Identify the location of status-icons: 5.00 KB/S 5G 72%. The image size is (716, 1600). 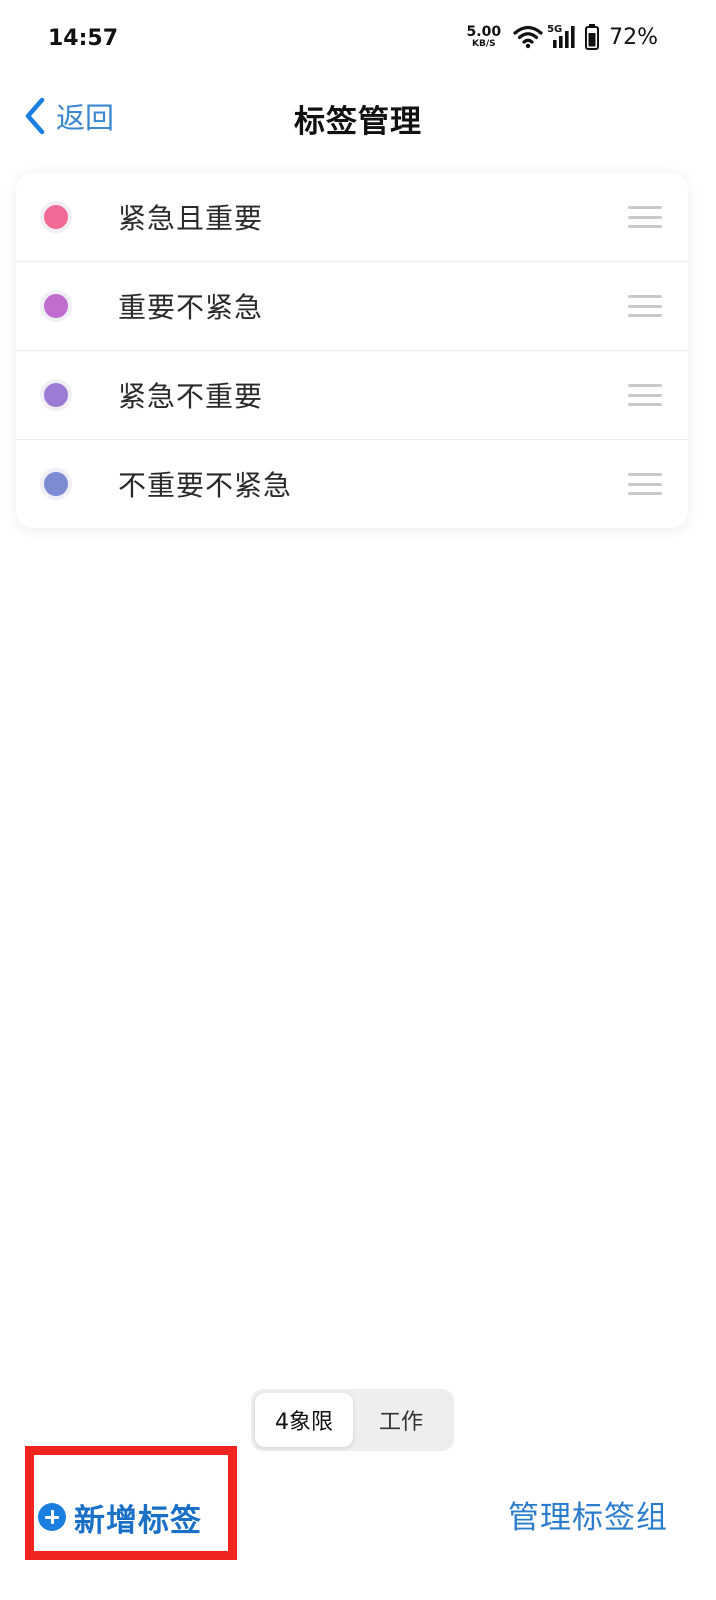
(562, 37).